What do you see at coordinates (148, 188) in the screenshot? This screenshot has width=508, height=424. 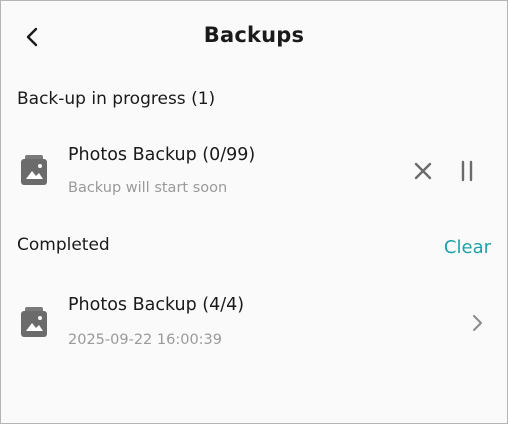 I see `backup-status: Backup will start soon` at bounding box center [148, 188].